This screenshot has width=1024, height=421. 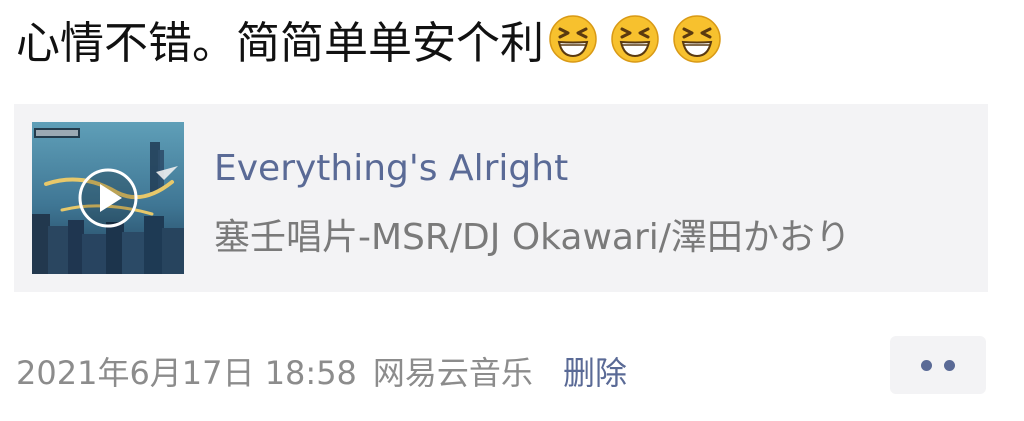 I want to click on post-meta: 2021年6月17日 18:58 网易云音乐 删除, so click(x=321, y=371).